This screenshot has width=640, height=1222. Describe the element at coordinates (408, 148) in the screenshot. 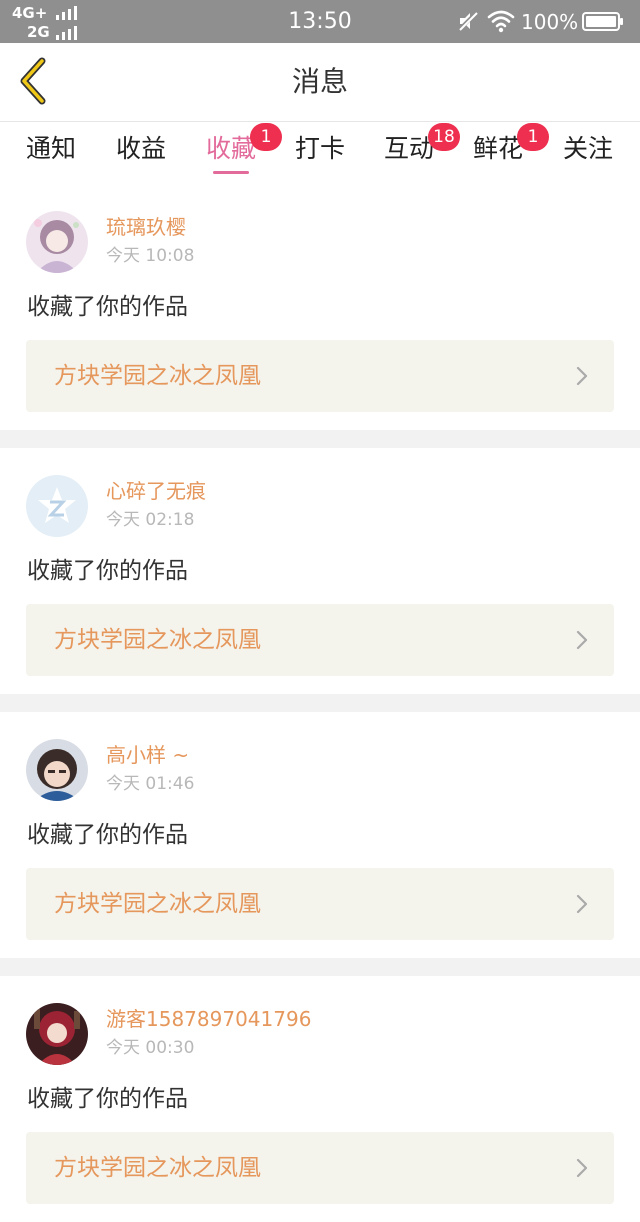

I see `tab-label: 互动` at that location.